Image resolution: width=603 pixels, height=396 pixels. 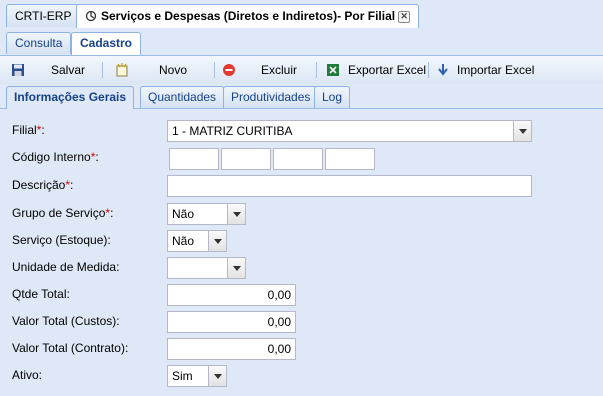 I want to click on import-label: Importar Excel, so click(x=496, y=70).